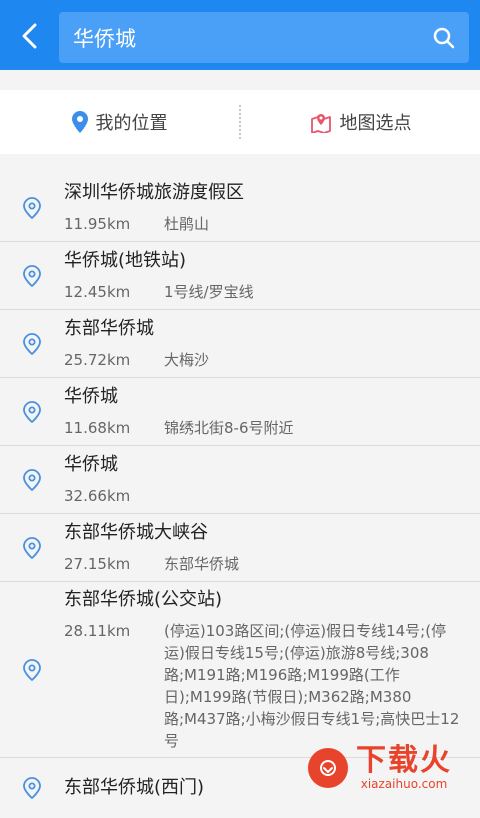 This screenshot has height=818, width=480. I want to click on my-location-button: 我的位置, so click(119, 122).